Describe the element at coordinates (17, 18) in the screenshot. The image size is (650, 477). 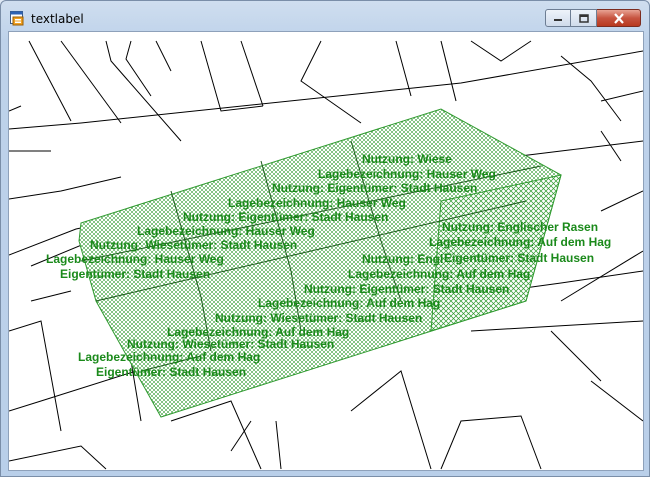
I see `app-icon` at that location.